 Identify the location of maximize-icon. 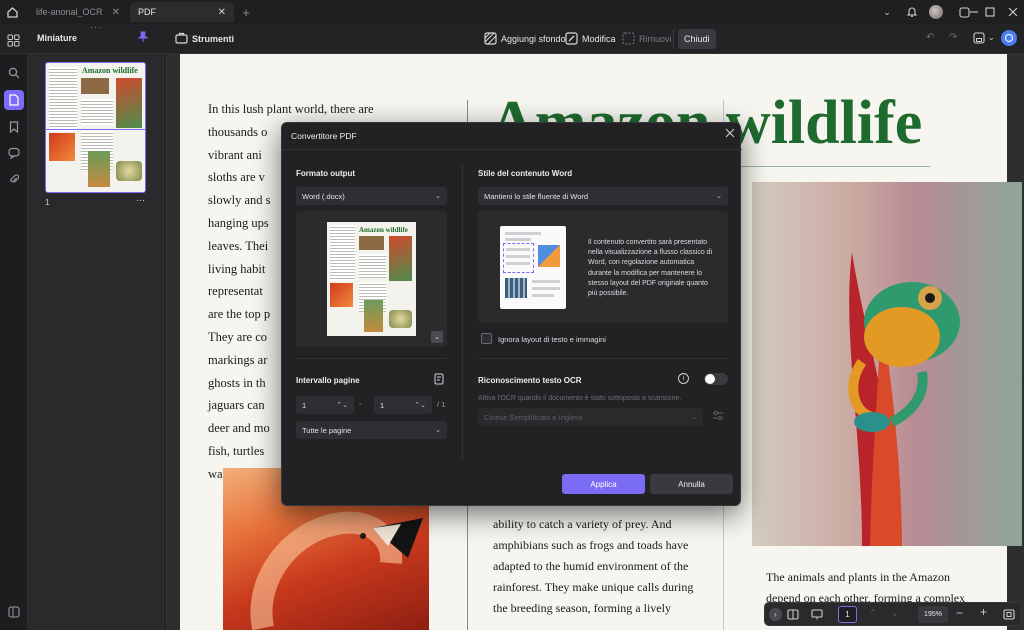
(990, 12).